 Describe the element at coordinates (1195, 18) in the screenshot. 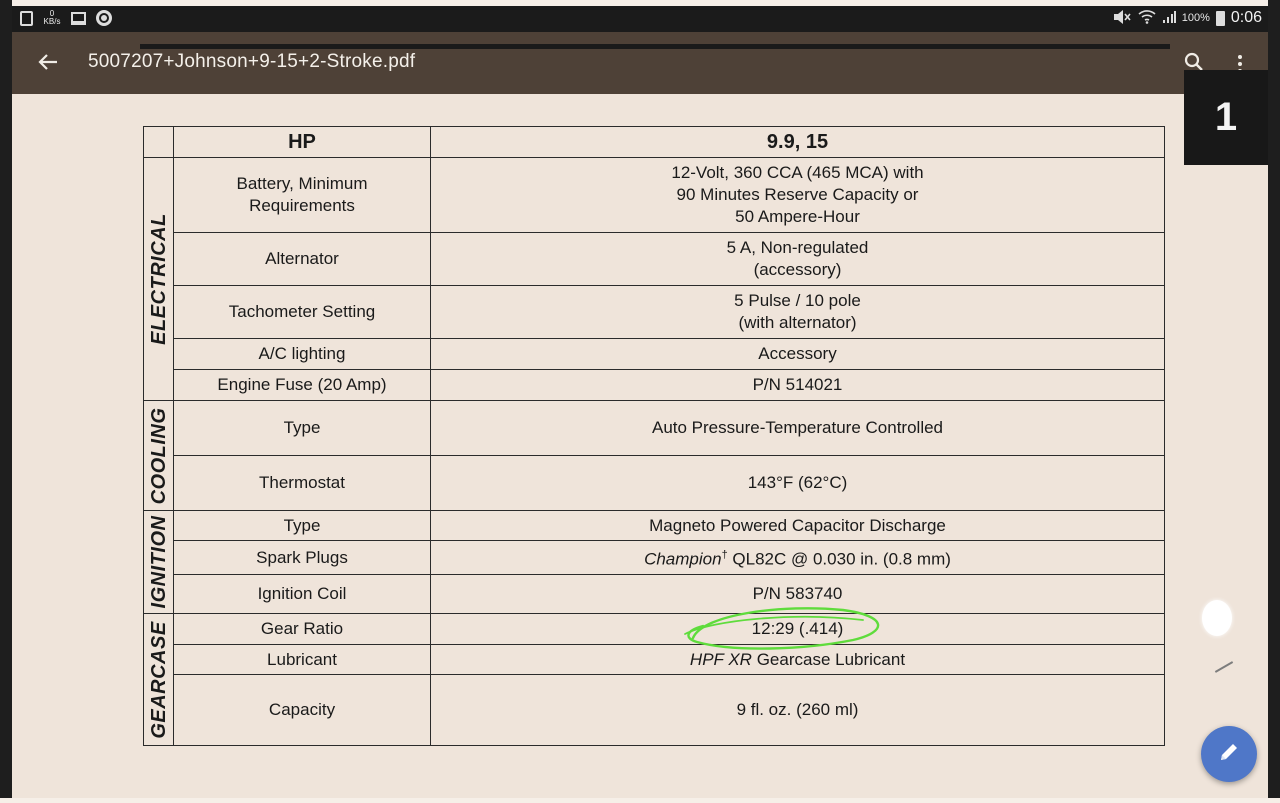

I see `battery-percent: 100%` at that location.